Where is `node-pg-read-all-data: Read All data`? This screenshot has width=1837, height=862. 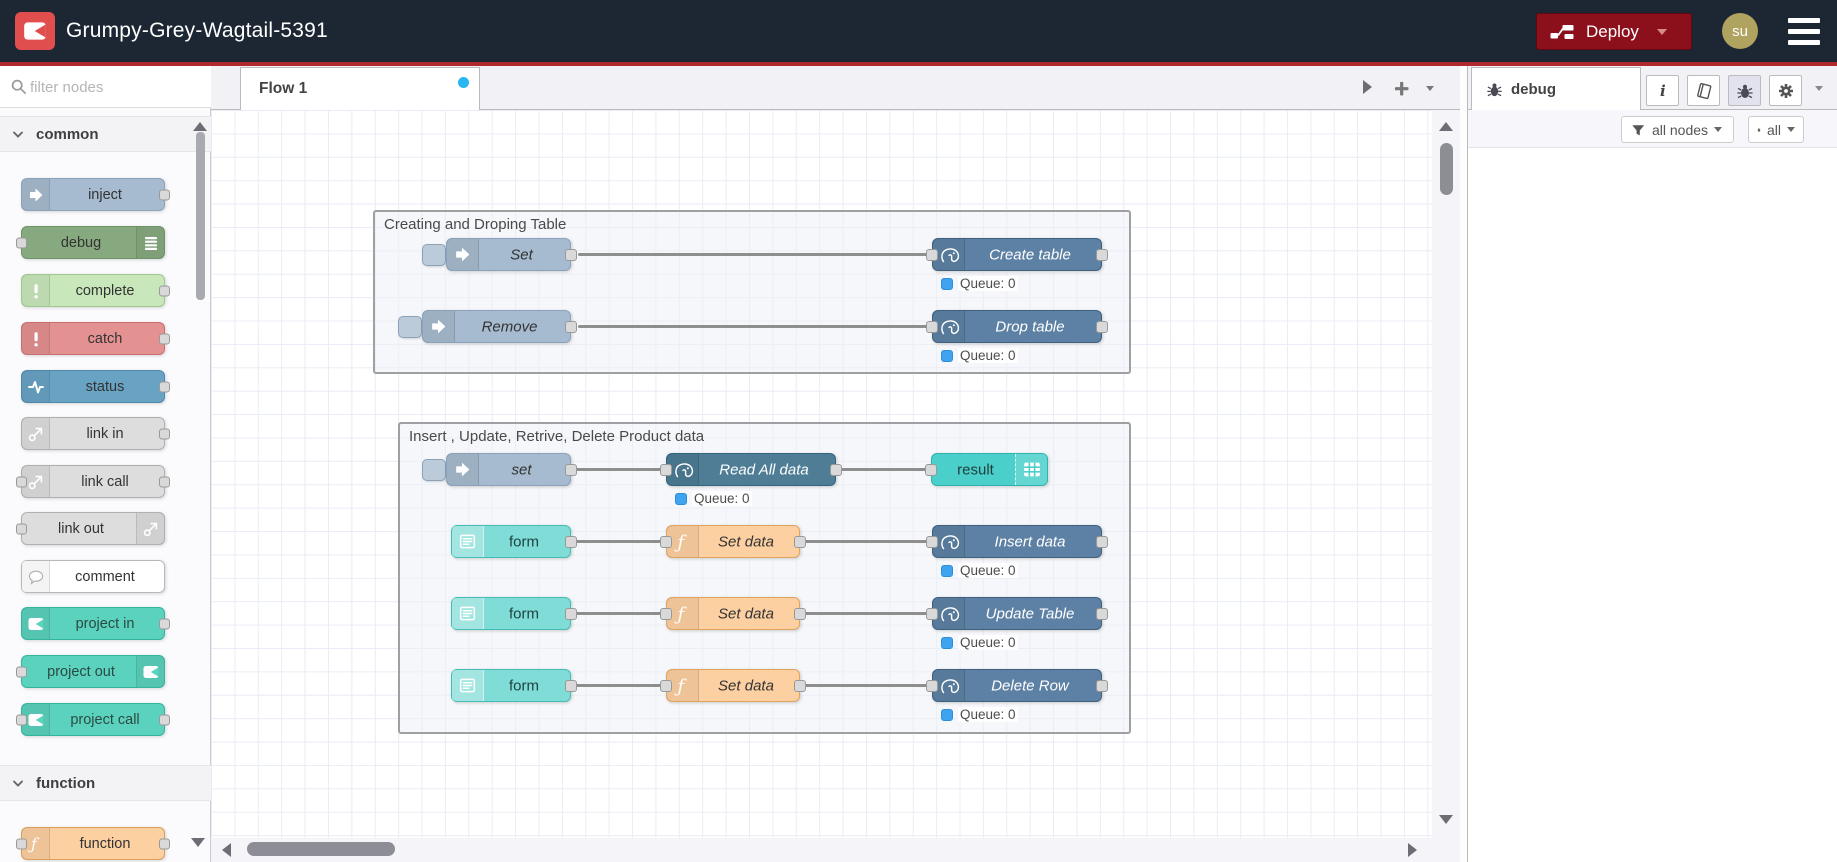 node-pg-read-all-data: Read All data is located at coordinates (751, 469).